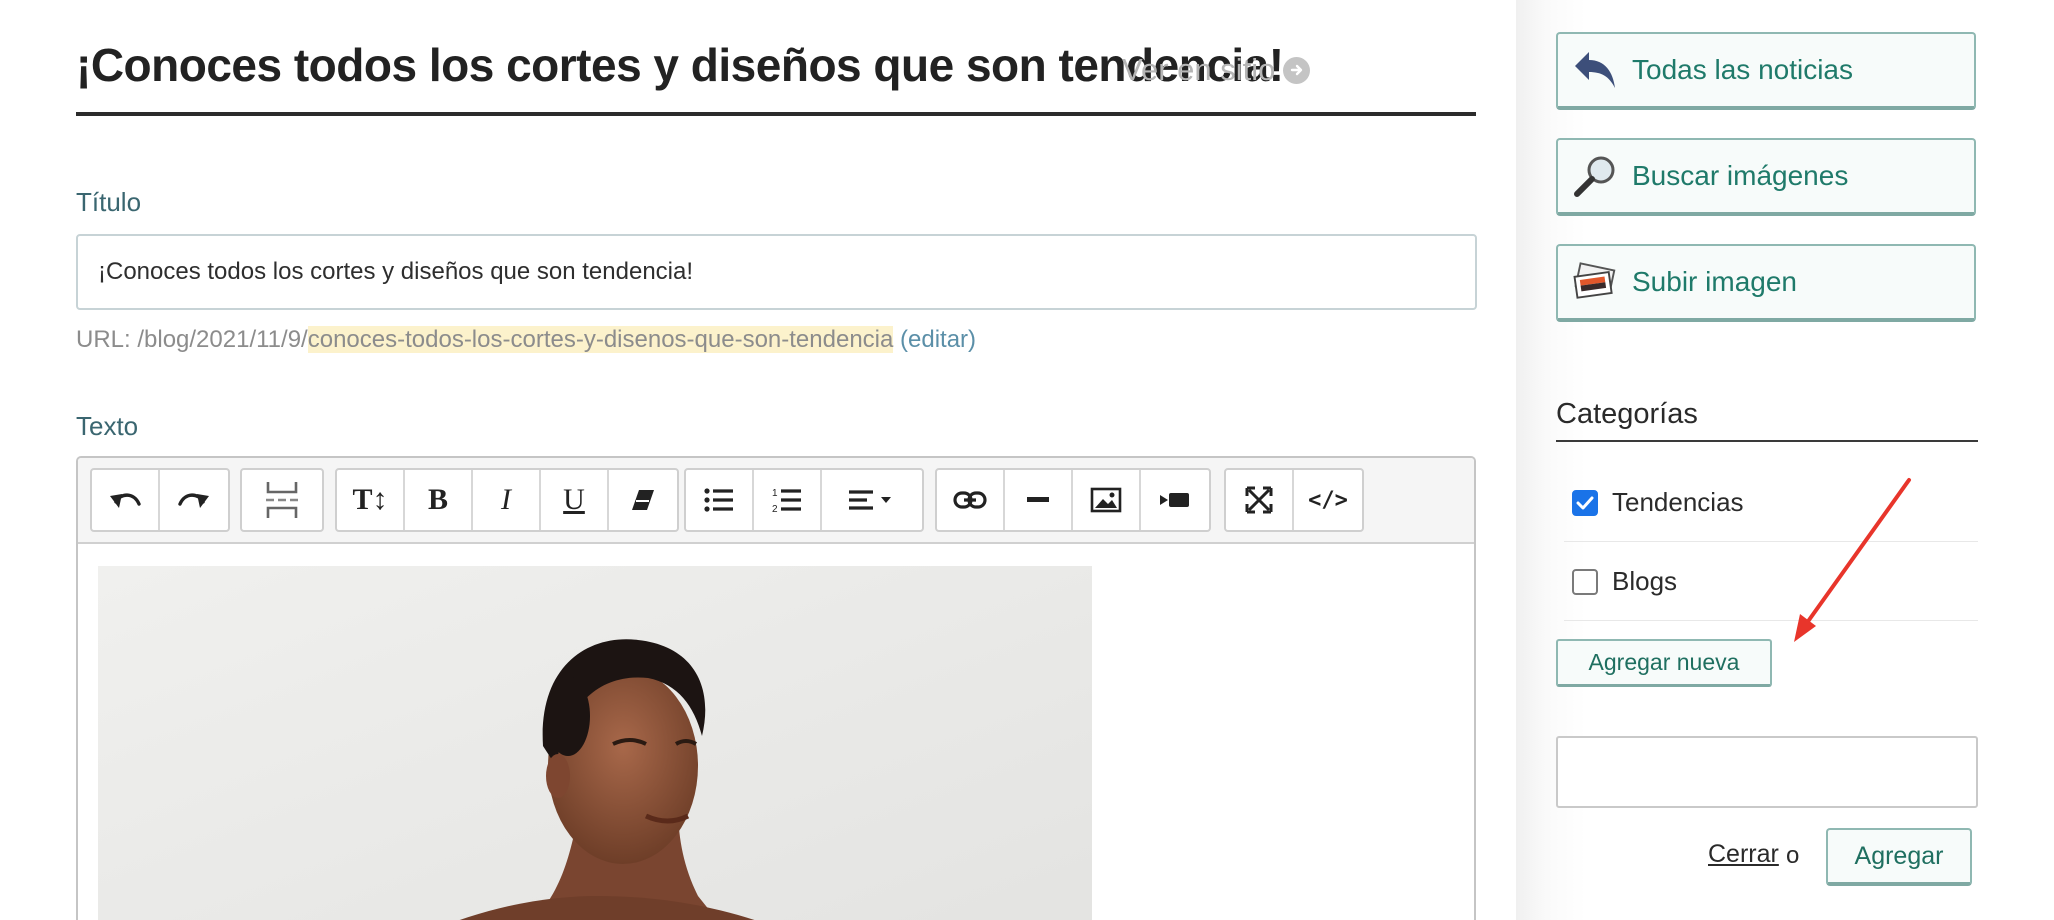 This screenshot has height=920, width=2054. I want to click on upload-image-label: Subir imagen, so click(1714, 281).